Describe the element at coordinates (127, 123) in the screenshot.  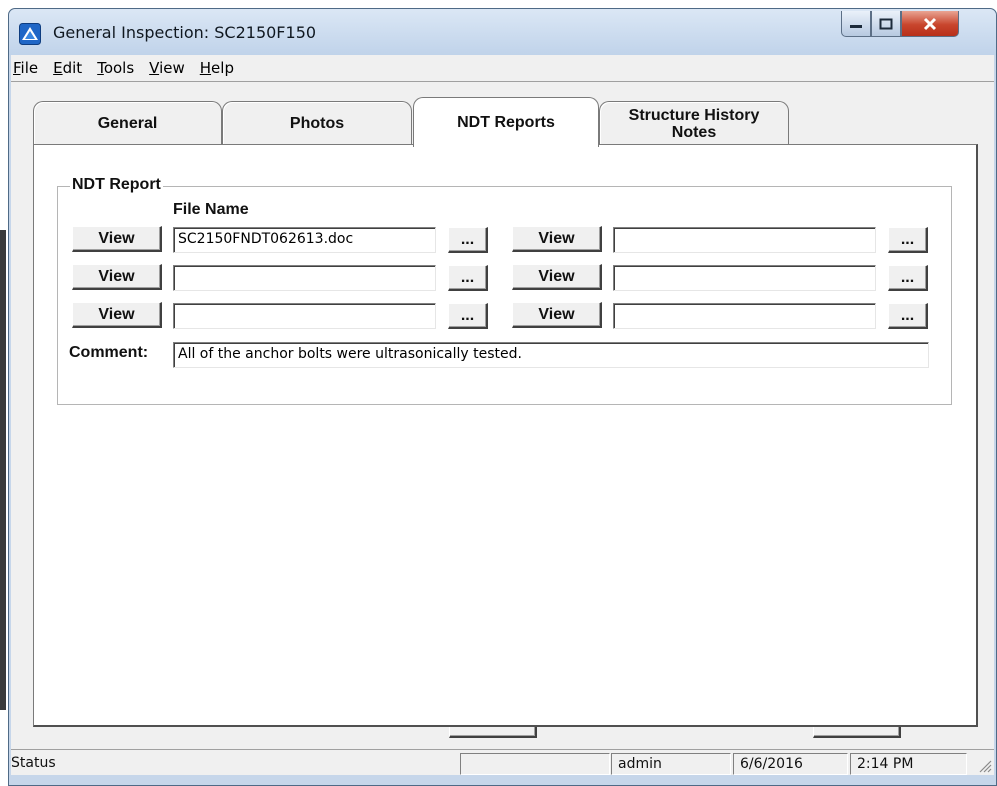
I see `tab-general: General` at that location.